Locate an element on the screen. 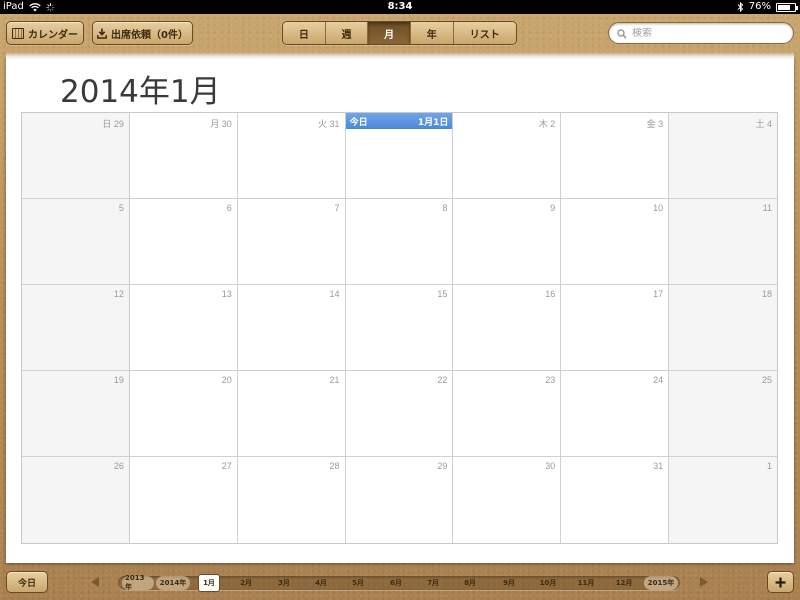 The width and height of the screenshot is (800, 600). day-cell: 15 is located at coordinates (399, 328).